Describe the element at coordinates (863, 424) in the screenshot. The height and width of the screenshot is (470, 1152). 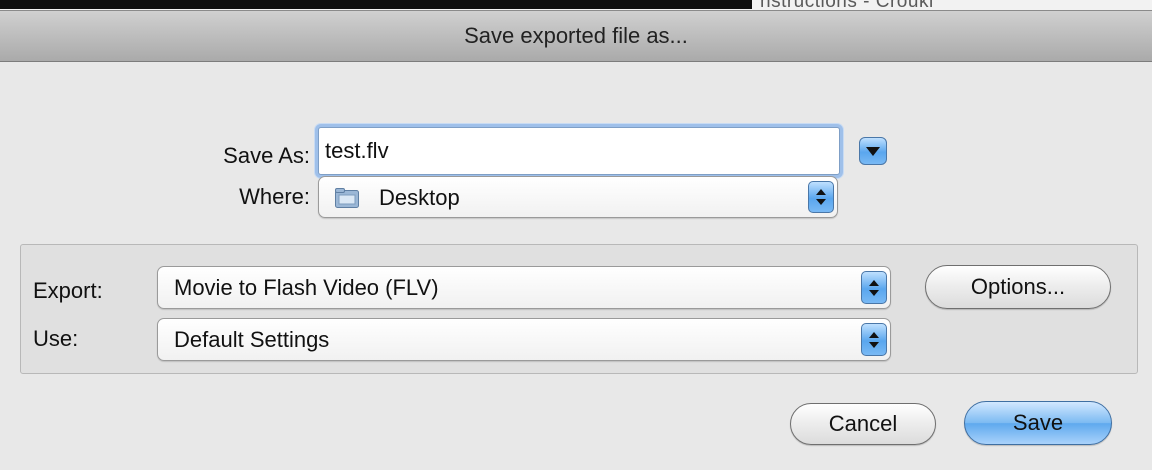
I see `cancel-button: Cancel` at that location.